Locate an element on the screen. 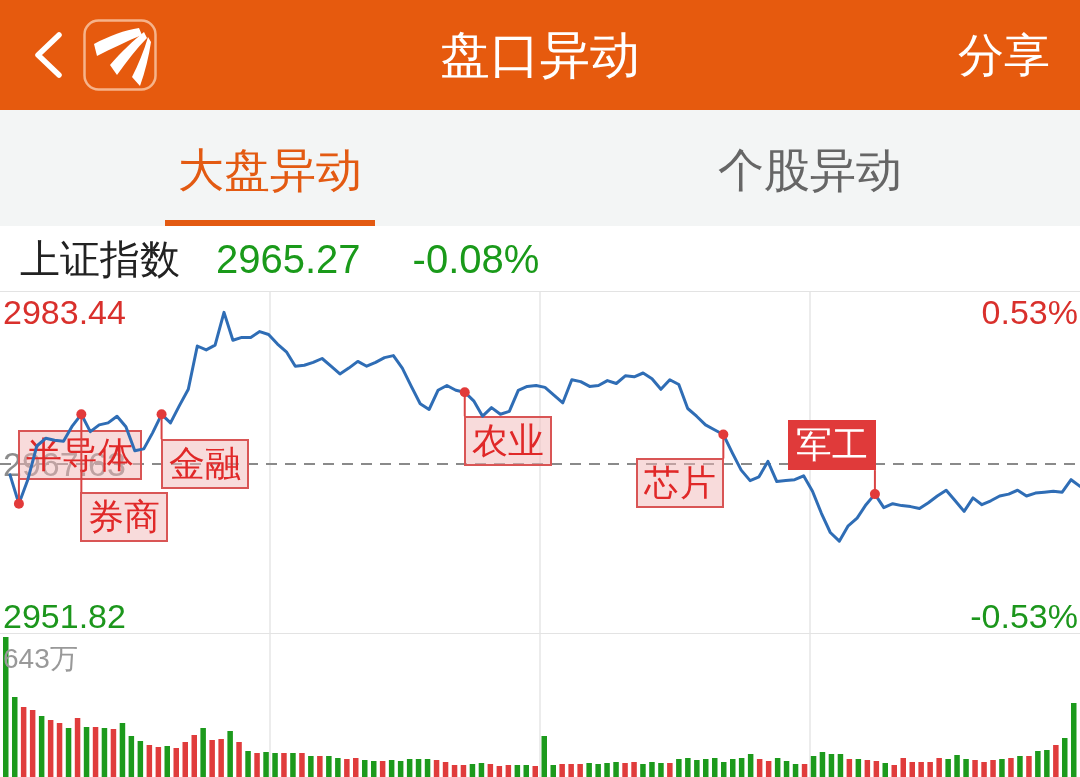 The width and height of the screenshot is (1080, 777). index-price: 2965.27 is located at coordinates (288, 258).